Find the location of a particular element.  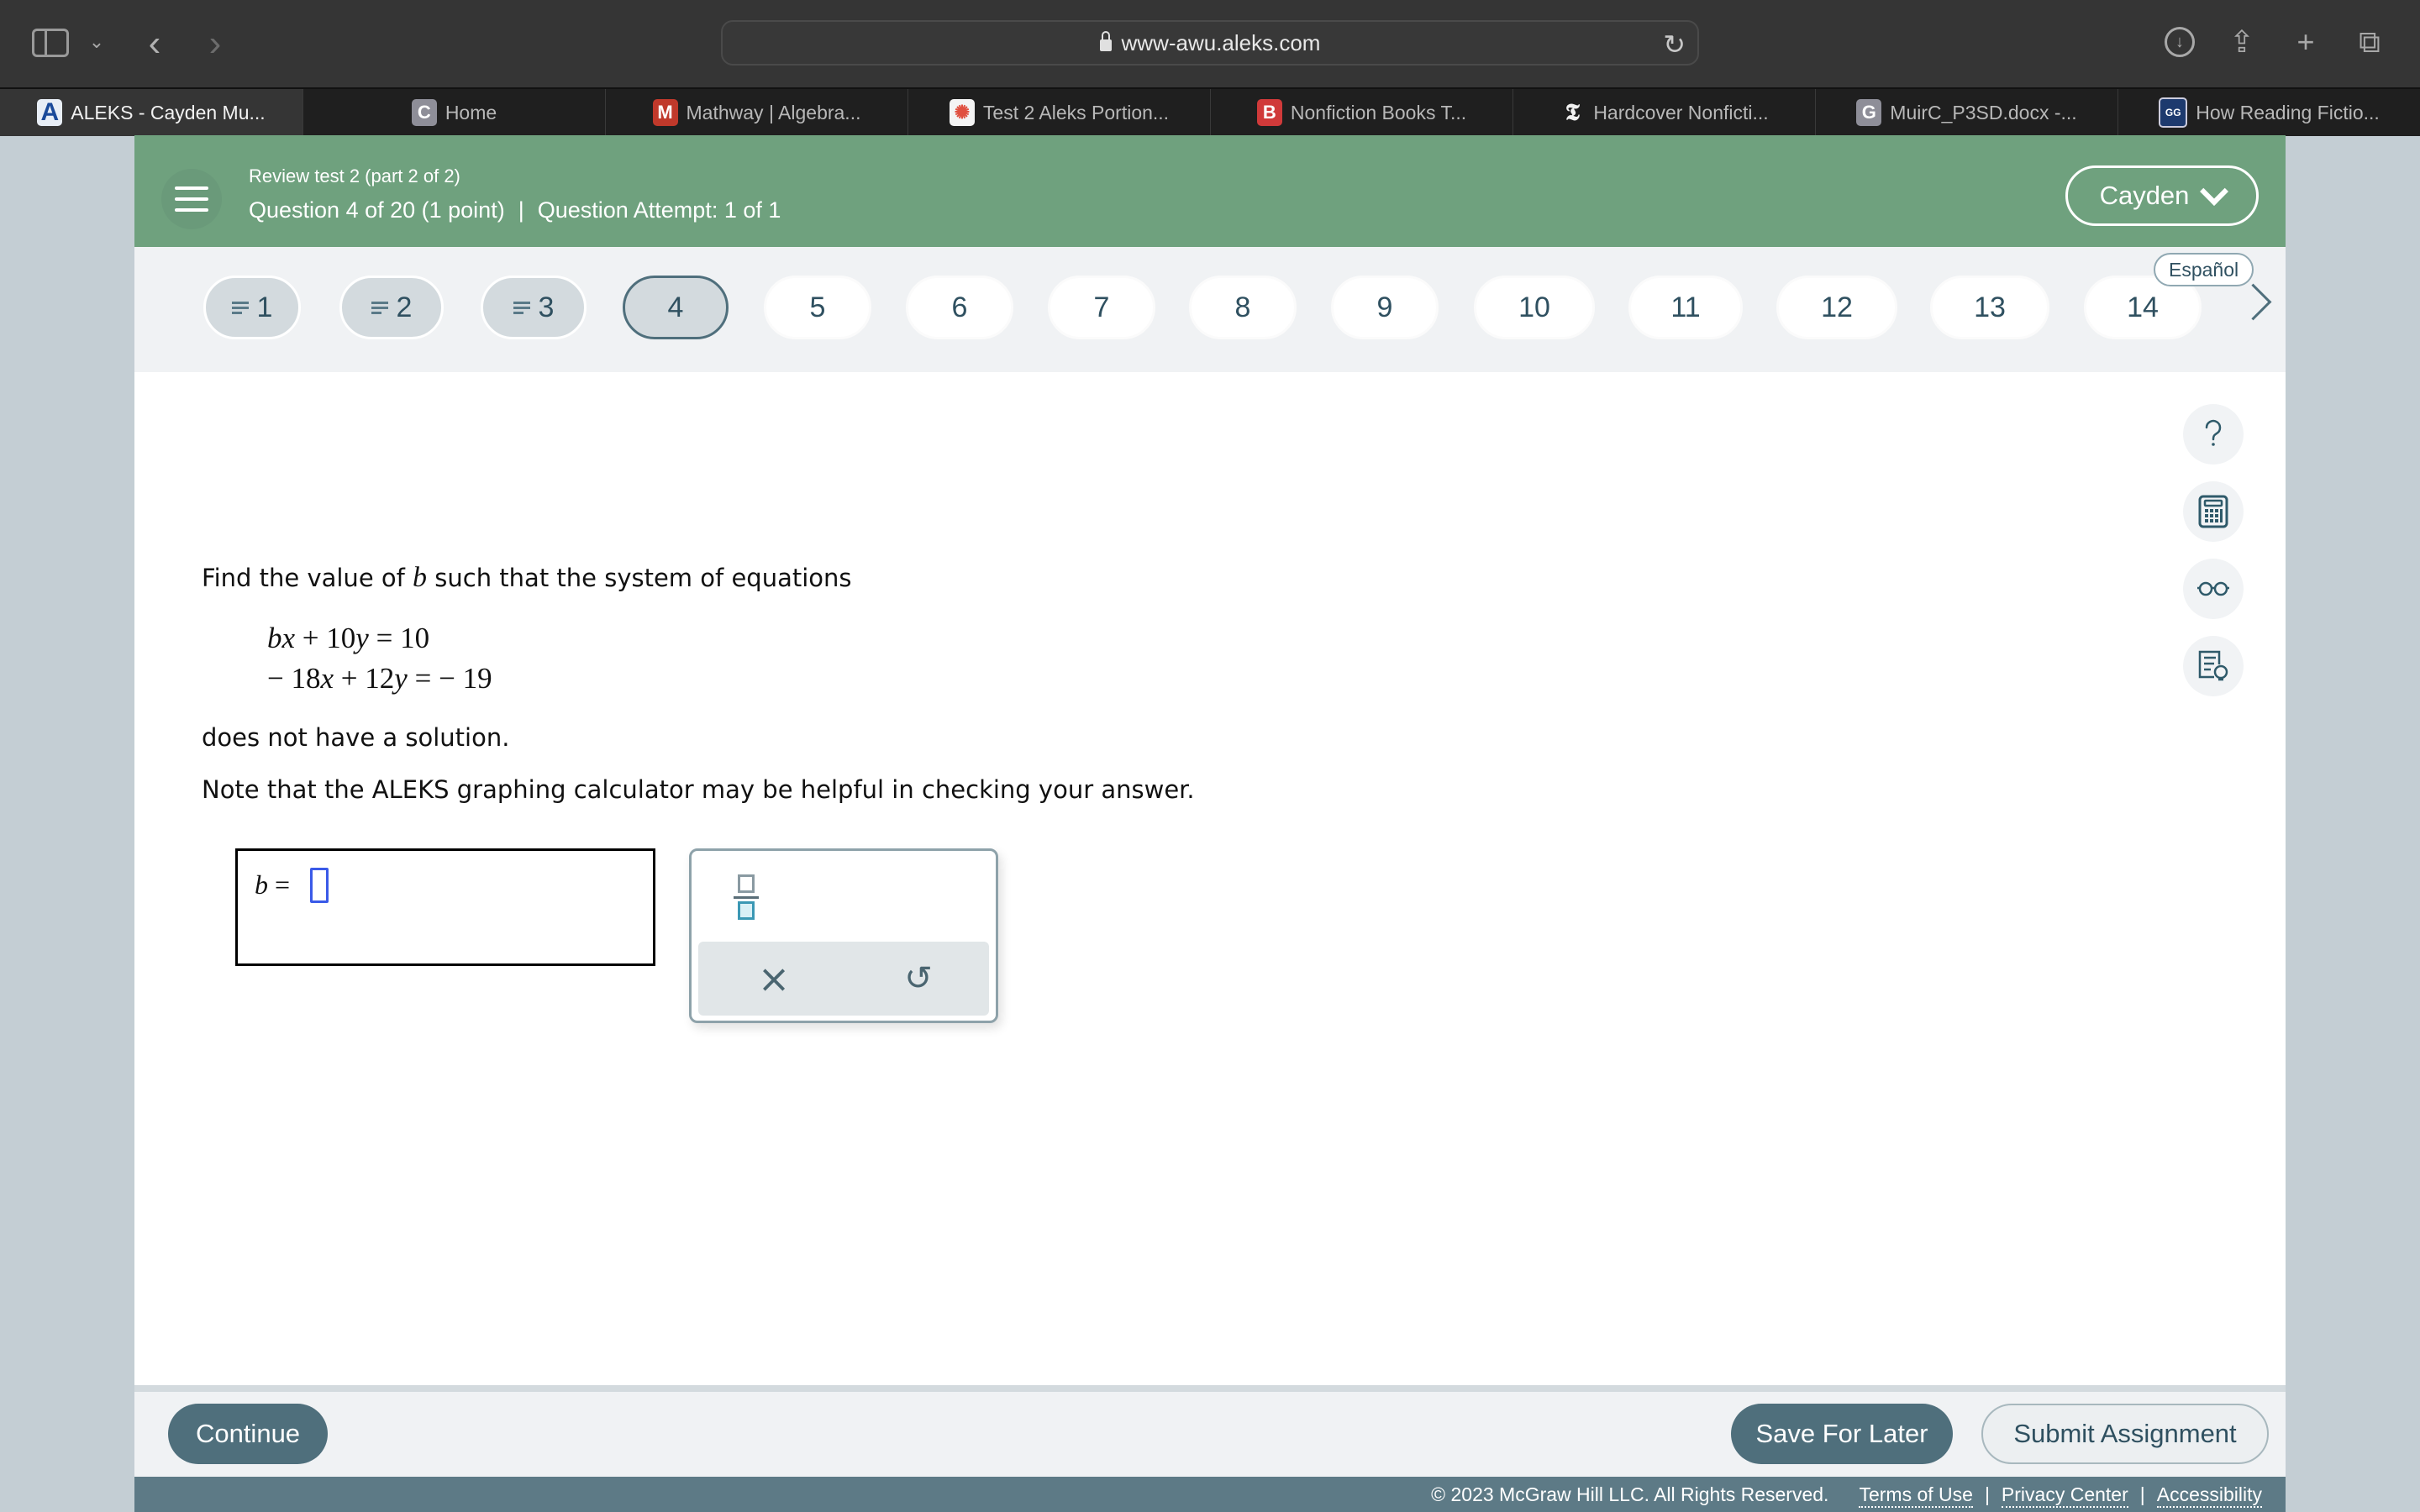

question-pill-9: 9 is located at coordinates (1385, 307).